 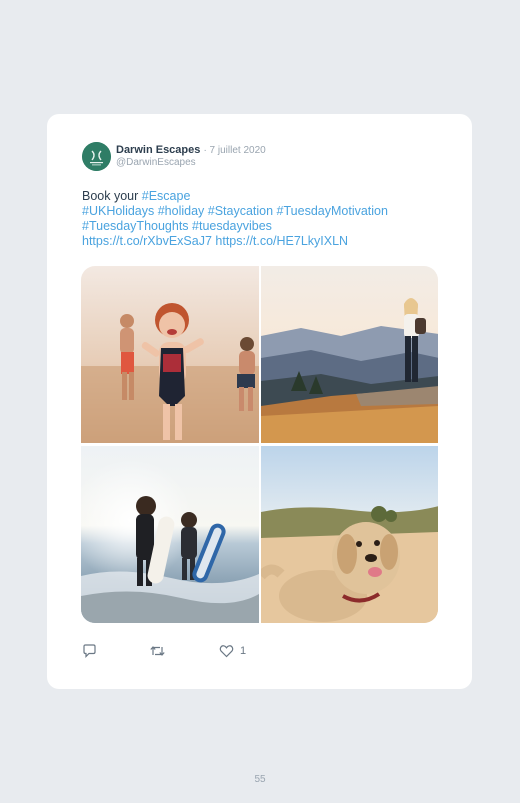 I want to click on photo-kids-bodyboards-surf, so click(x=170, y=534).